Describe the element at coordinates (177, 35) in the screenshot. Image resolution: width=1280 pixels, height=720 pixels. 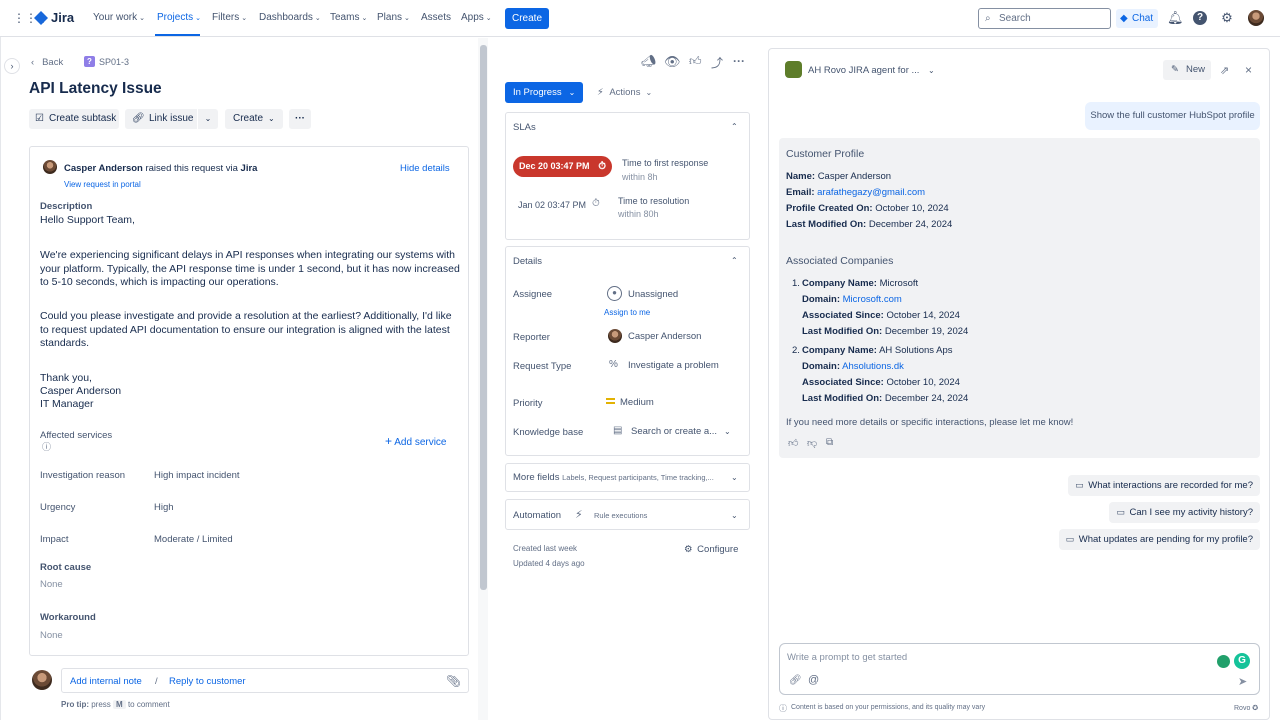
I see `active-nav-indicator` at that location.